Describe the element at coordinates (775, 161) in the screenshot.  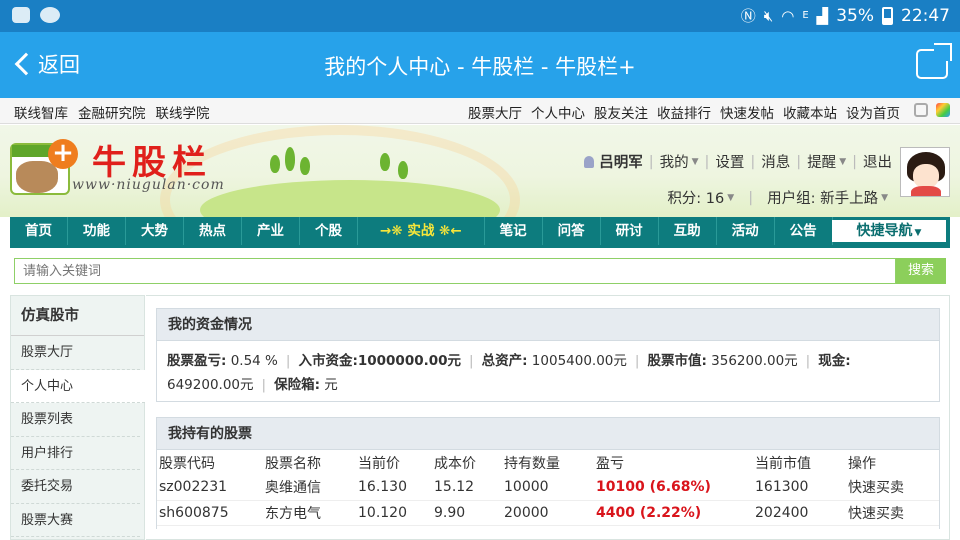
I see `menu-messages: 消息` at that location.